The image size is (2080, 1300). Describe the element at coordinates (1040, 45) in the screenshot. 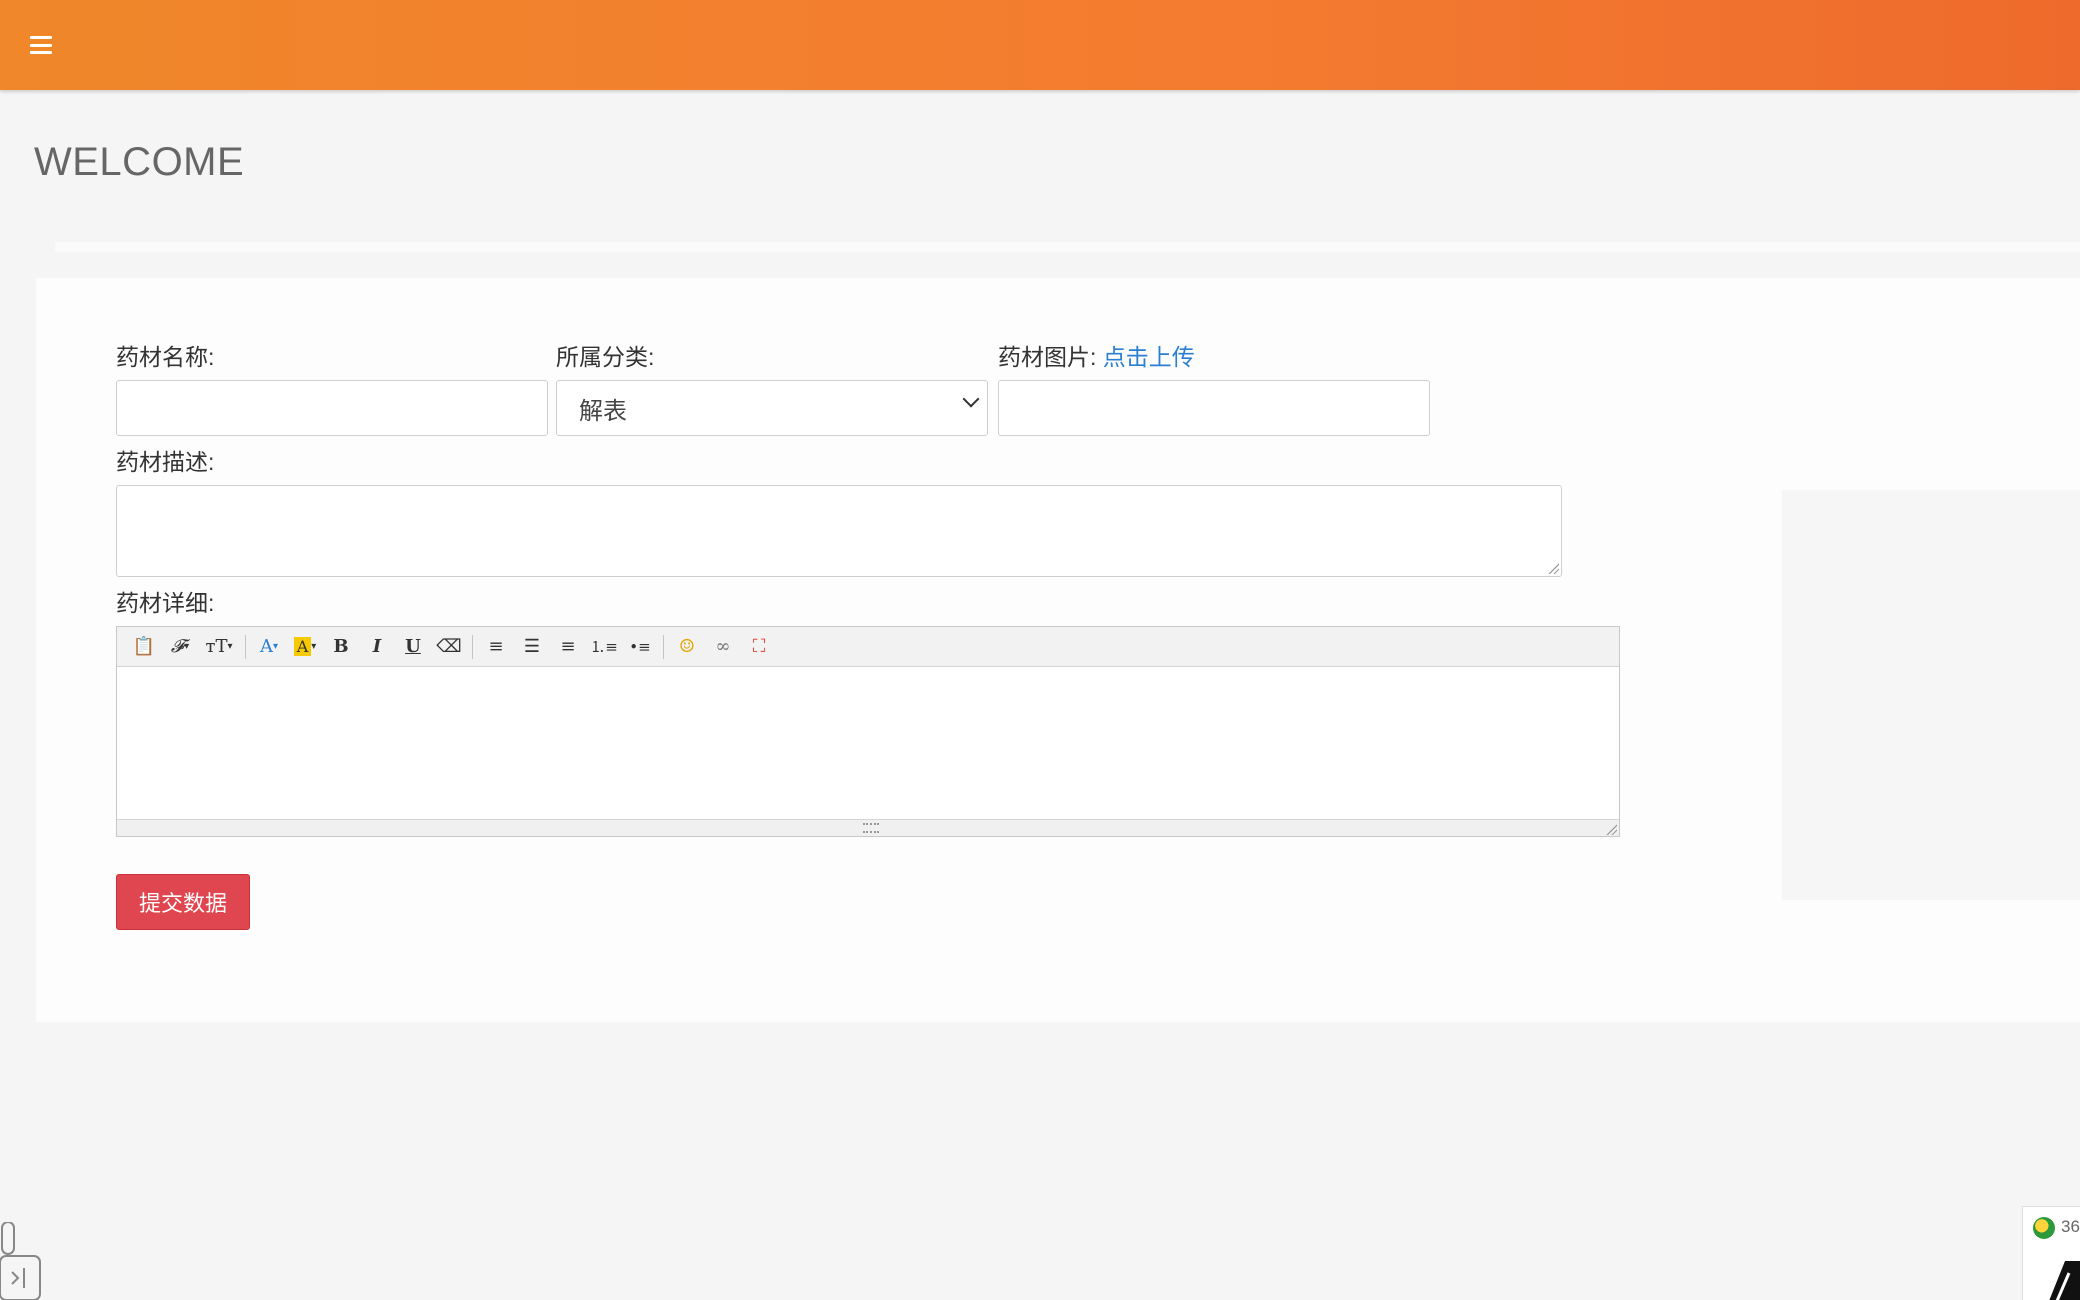

I see `top-navbar` at that location.